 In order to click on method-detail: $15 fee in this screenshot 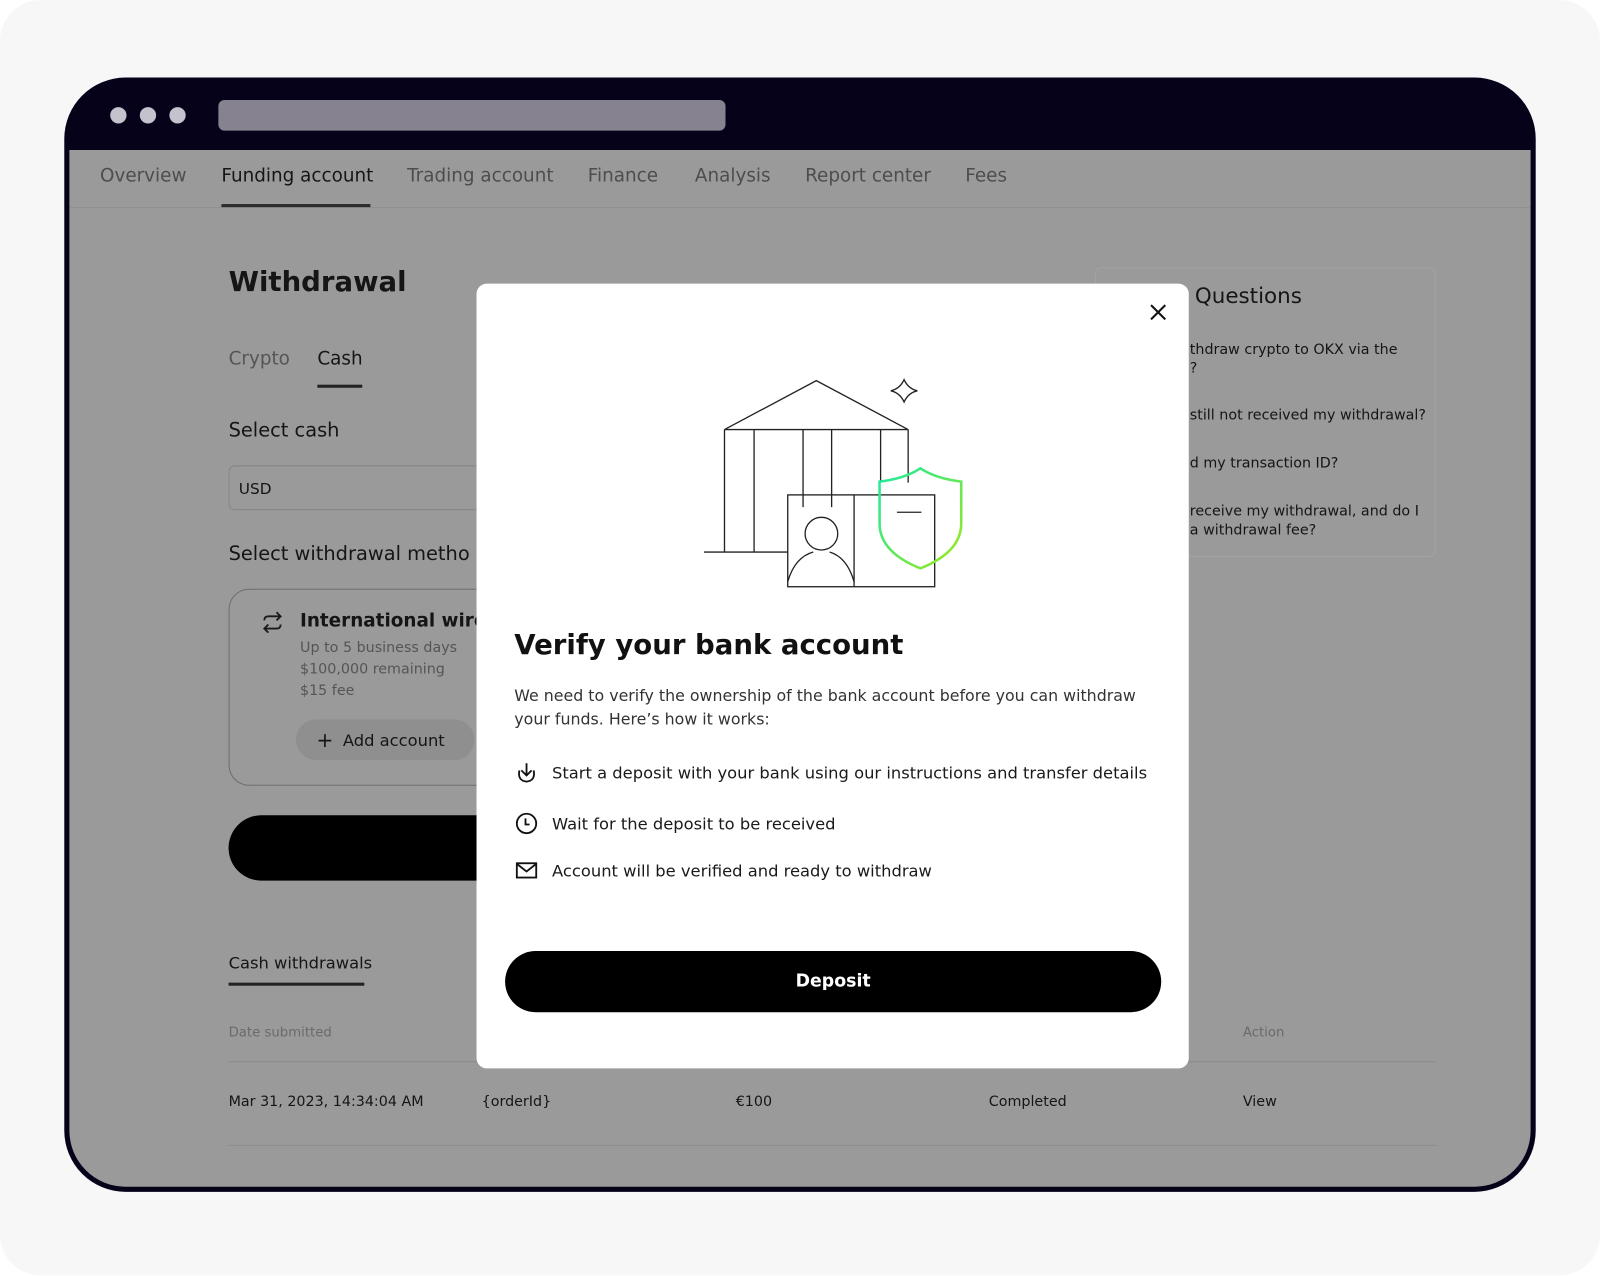, I will do `click(327, 690)`.